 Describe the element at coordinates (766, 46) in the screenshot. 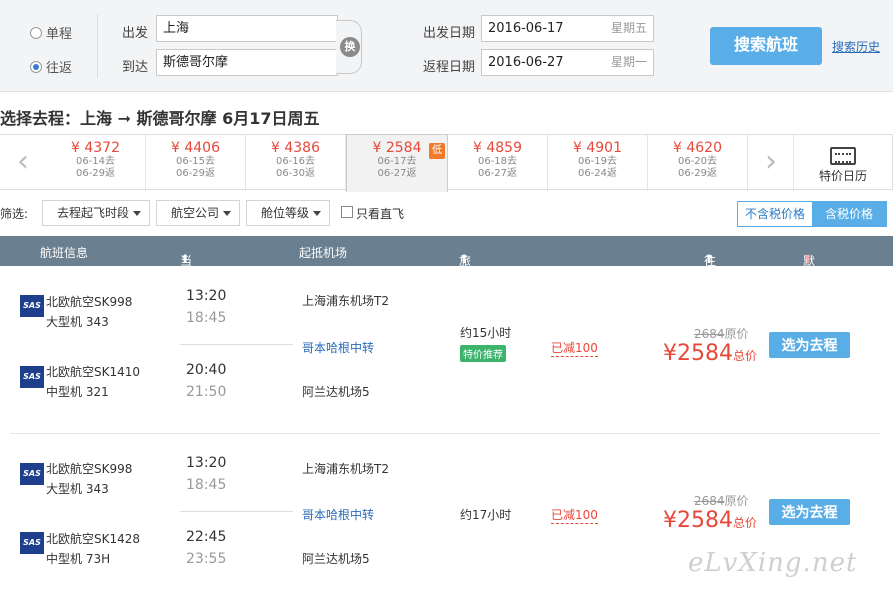

I see `search-flights-button: 搜索航班` at that location.